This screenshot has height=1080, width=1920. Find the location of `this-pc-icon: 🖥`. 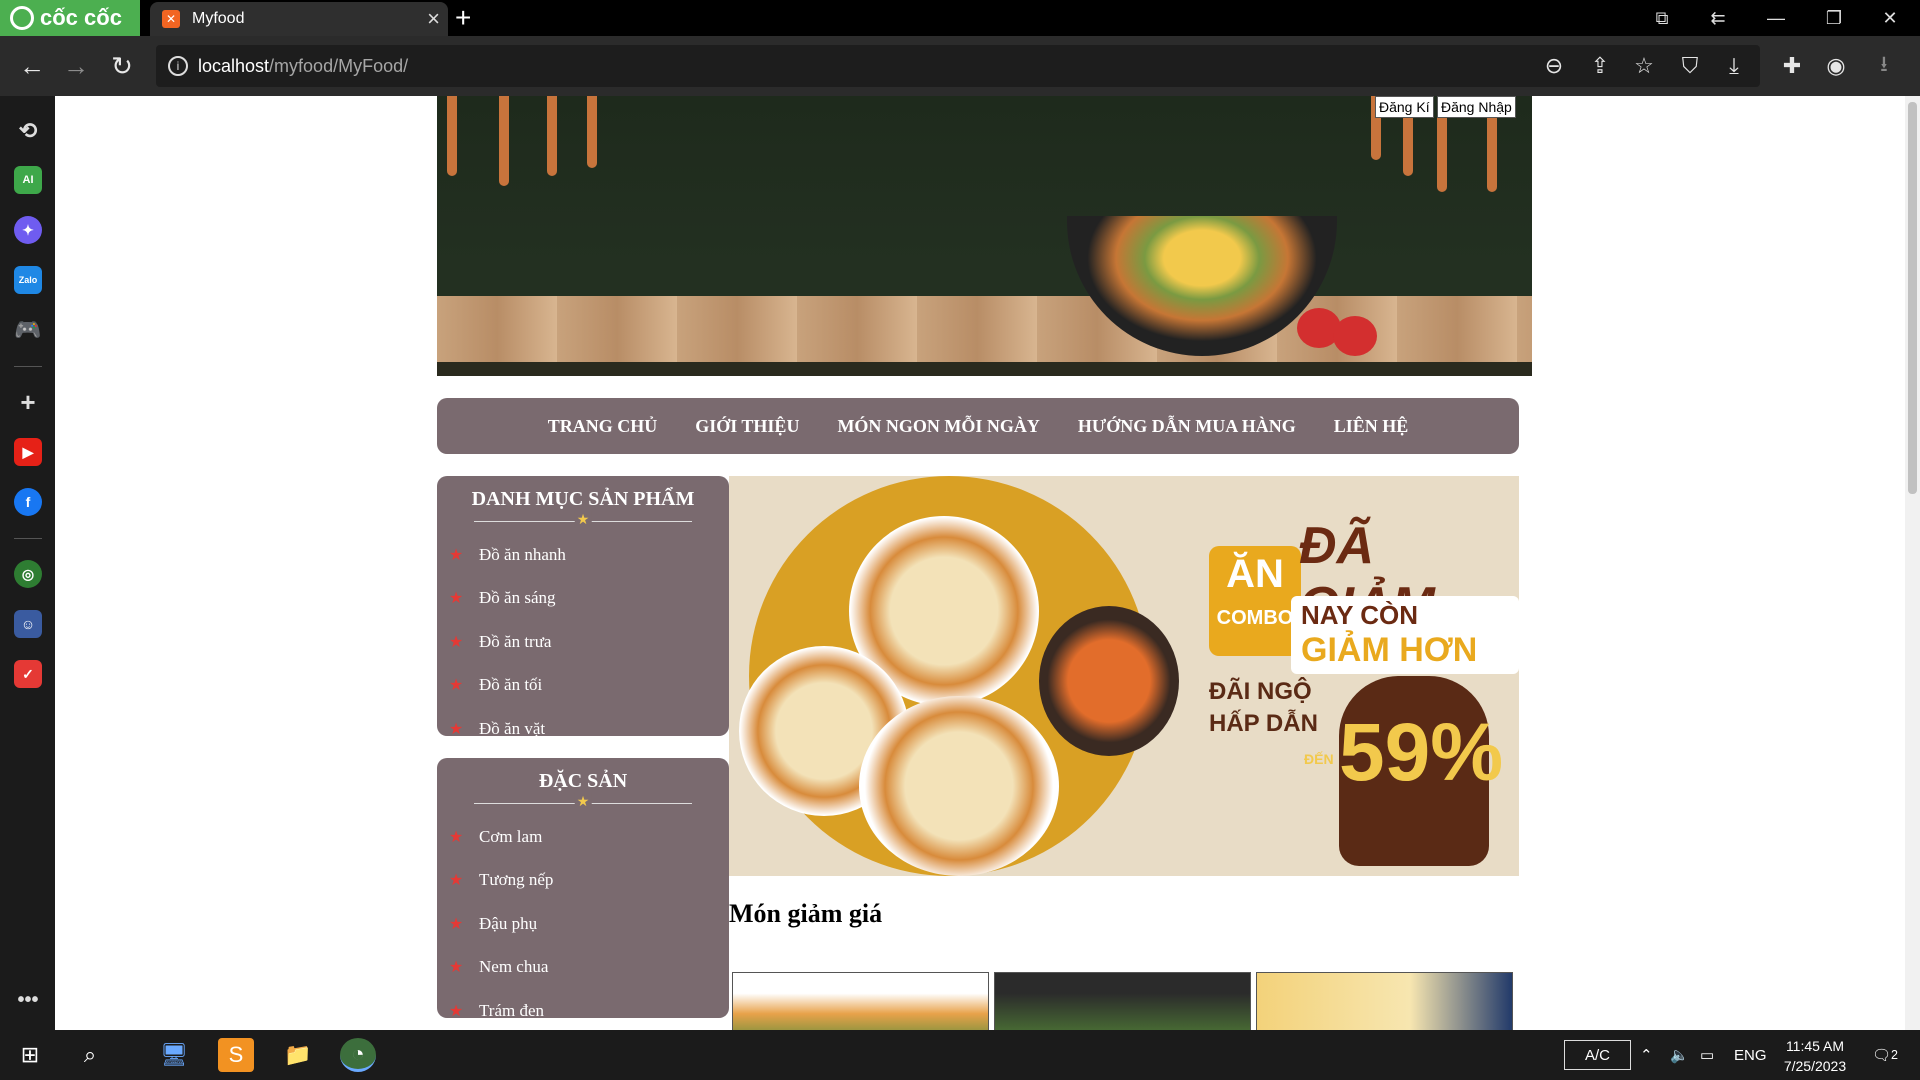

this-pc-icon: 🖥 is located at coordinates (174, 1055).